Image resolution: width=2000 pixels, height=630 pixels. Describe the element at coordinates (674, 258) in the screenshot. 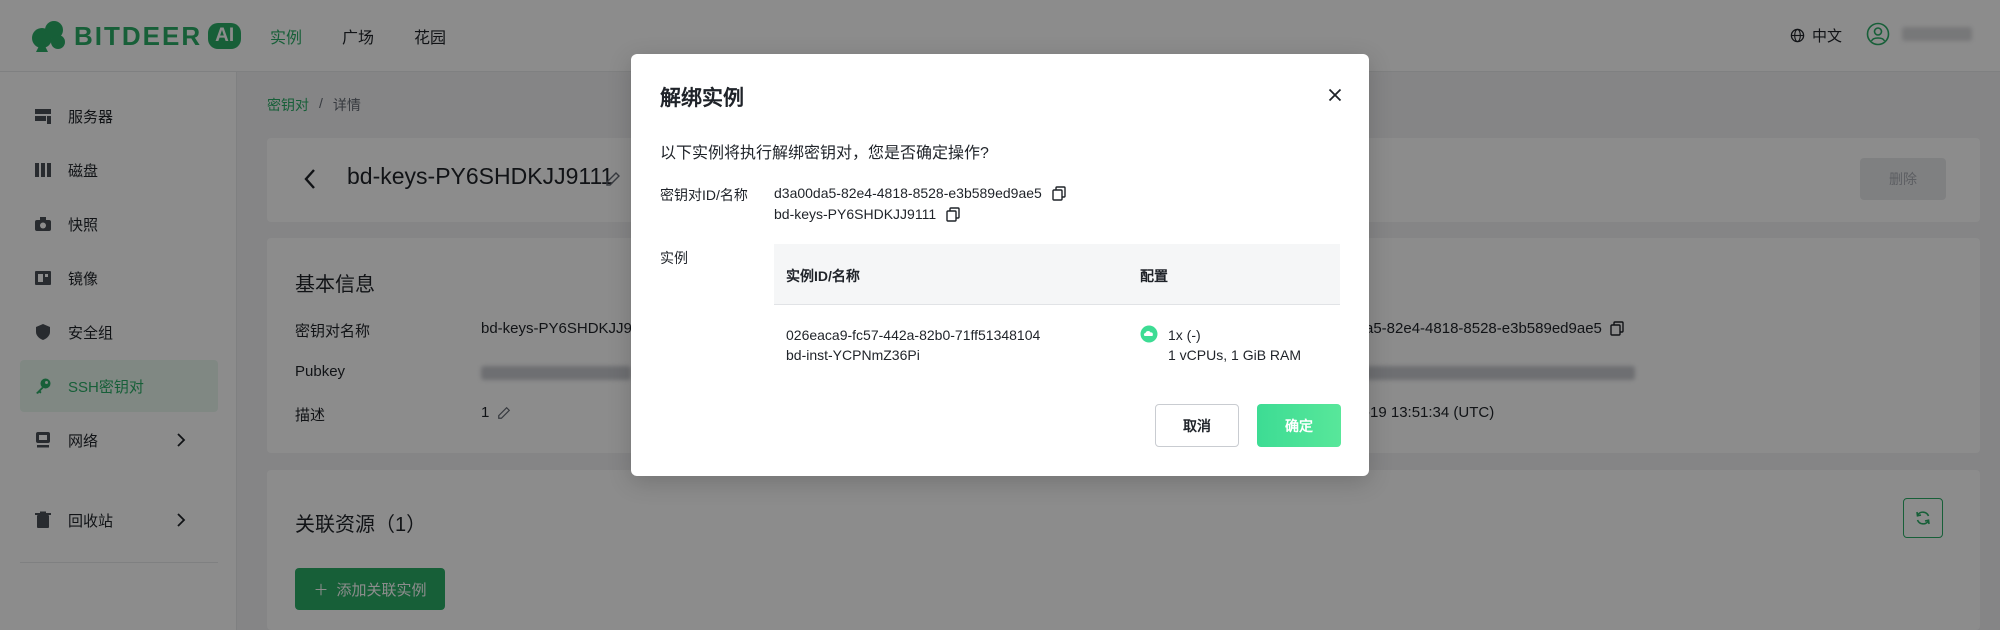

I see `instance-label: 实例` at that location.